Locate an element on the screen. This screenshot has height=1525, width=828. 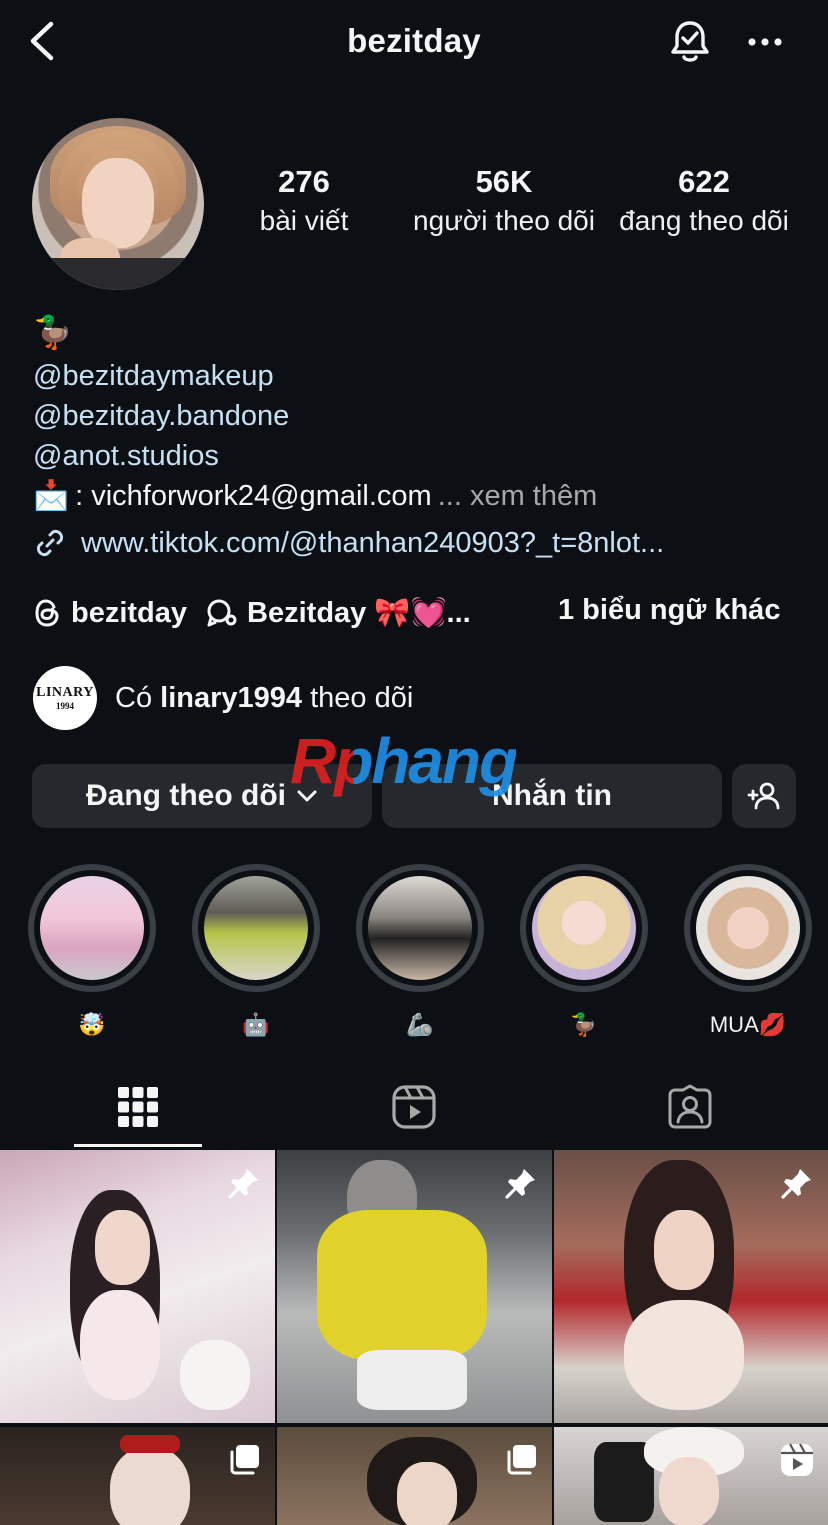
message-button: Nhắn tin is located at coordinates (552, 796).